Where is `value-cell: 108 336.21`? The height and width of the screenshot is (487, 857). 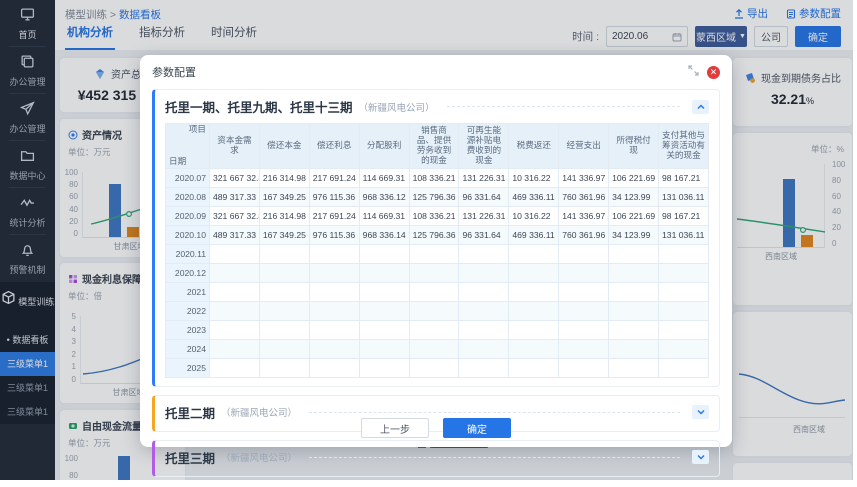 value-cell: 108 336.21 is located at coordinates (434, 215).